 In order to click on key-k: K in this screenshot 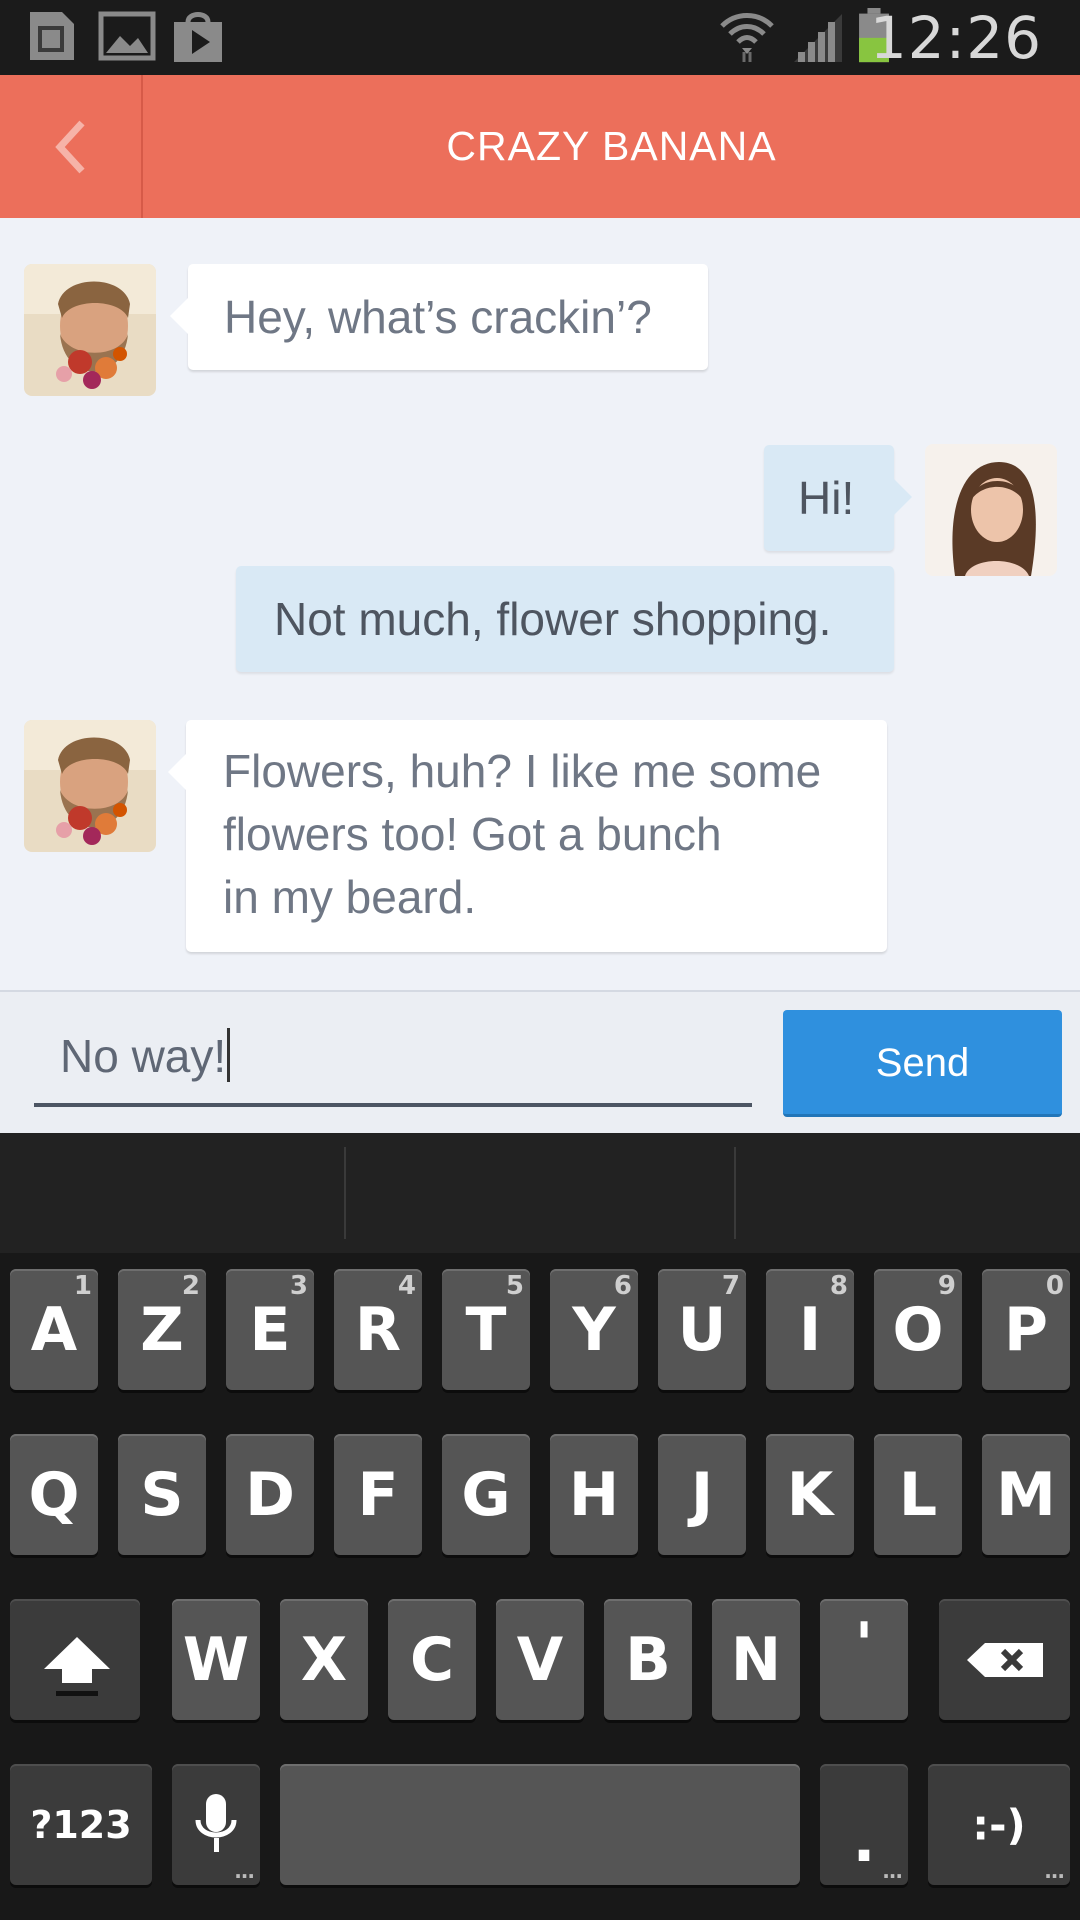, I will do `click(810, 1494)`.